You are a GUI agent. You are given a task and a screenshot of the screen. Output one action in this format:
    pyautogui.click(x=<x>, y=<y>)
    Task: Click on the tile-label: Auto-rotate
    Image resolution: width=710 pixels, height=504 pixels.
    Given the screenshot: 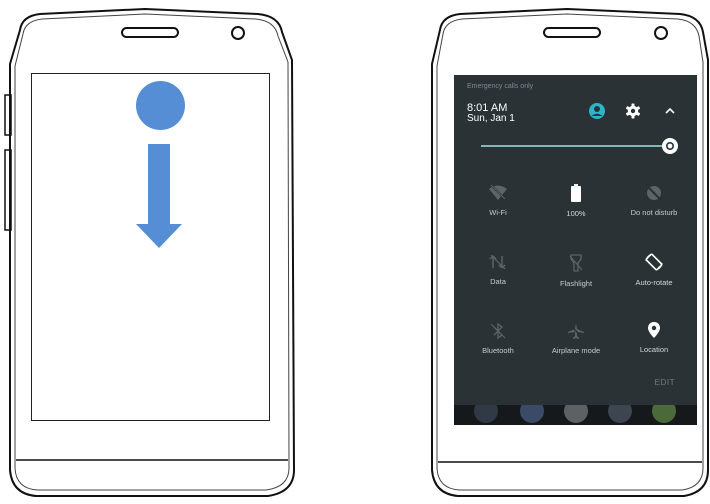 What is the action you would take?
    pyautogui.click(x=654, y=282)
    